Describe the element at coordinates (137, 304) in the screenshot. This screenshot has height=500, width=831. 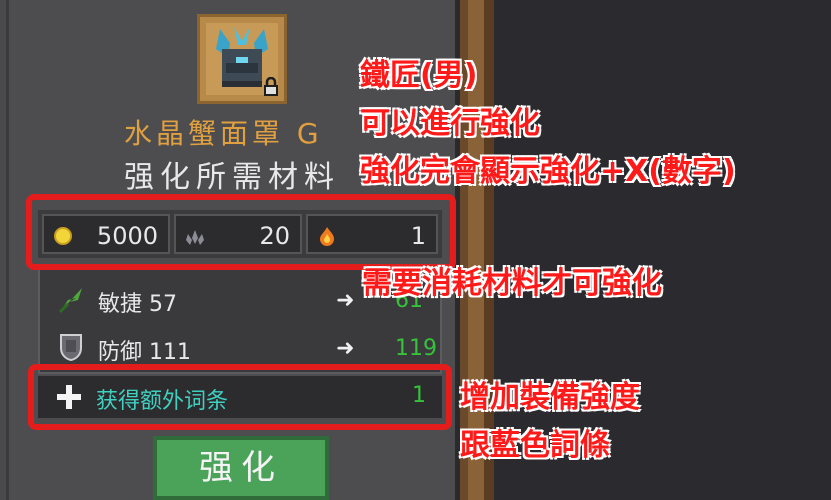
I see `stat-label-agility: 敏捷 57` at that location.